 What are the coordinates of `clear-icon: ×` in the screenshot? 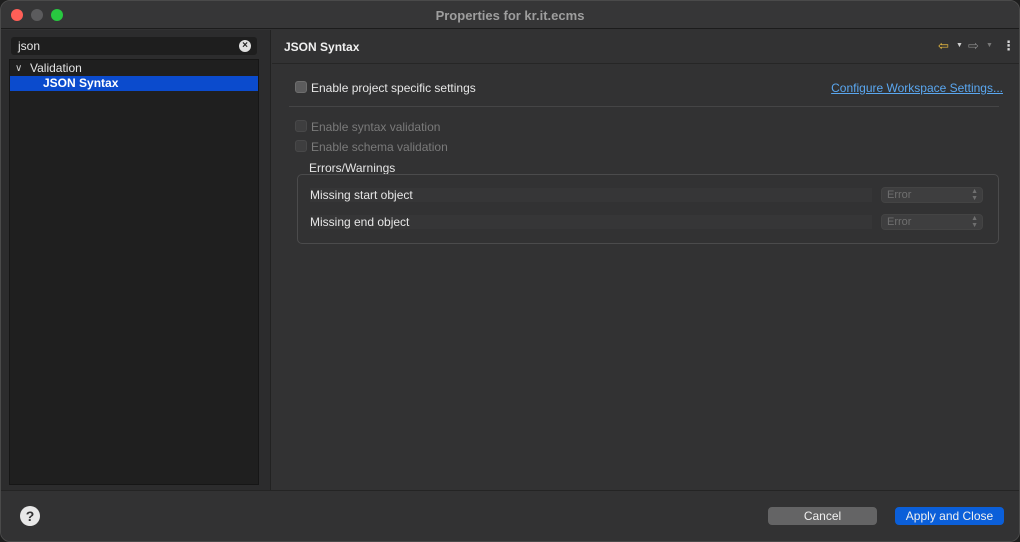 It's located at (245, 46).